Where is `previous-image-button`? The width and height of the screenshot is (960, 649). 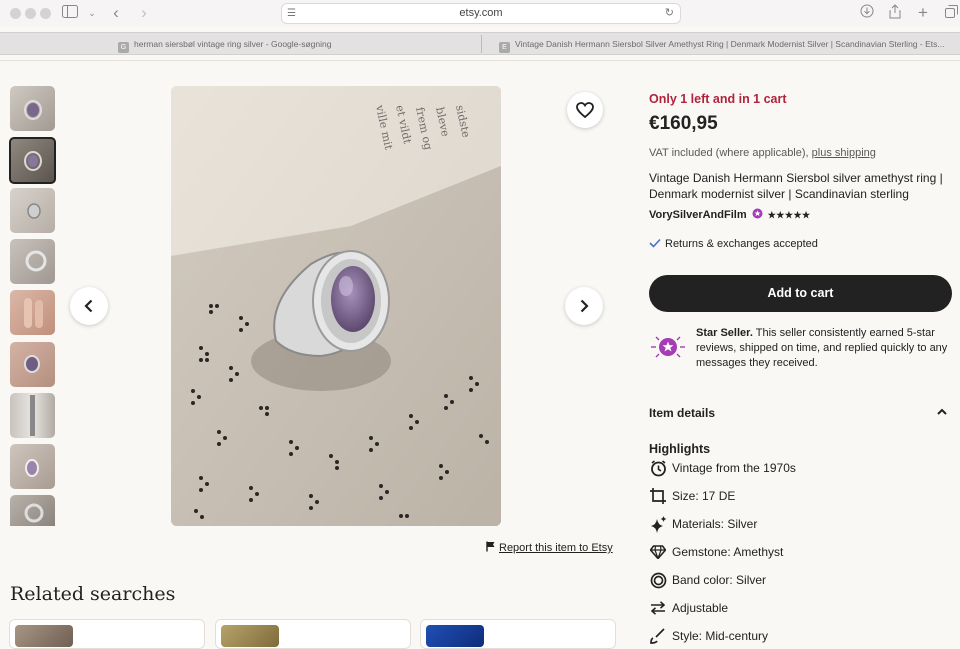
previous-image-button is located at coordinates (89, 306).